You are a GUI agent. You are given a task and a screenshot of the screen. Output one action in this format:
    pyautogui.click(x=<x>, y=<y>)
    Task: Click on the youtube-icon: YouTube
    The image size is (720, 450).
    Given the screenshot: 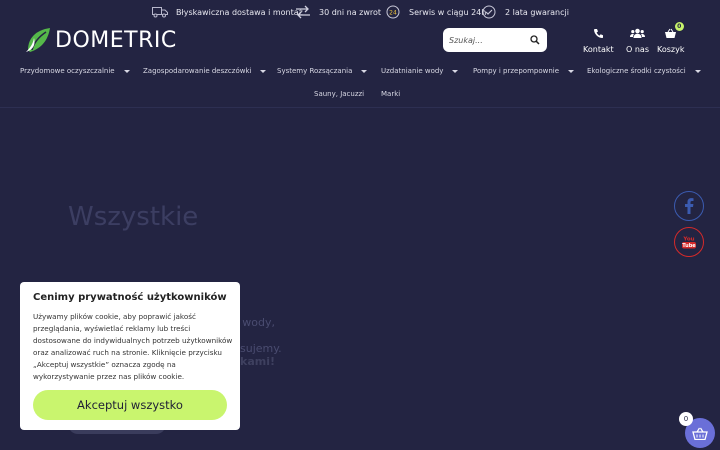 What is the action you would take?
    pyautogui.click(x=689, y=243)
    